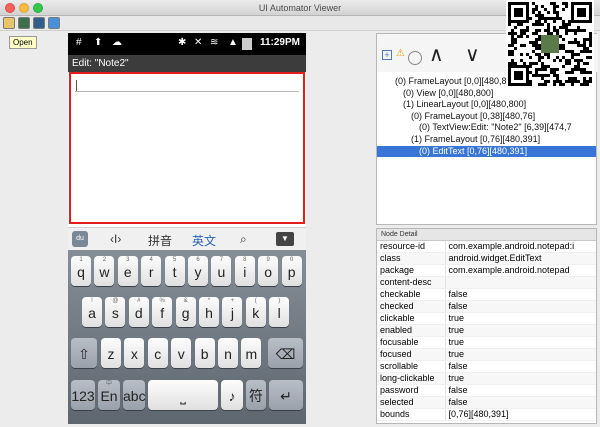 The width and height of the screenshot is (600, 427). Describe the element at coordinates (92, 312) in the screenshot. I see `key-a: ! a` at that location.